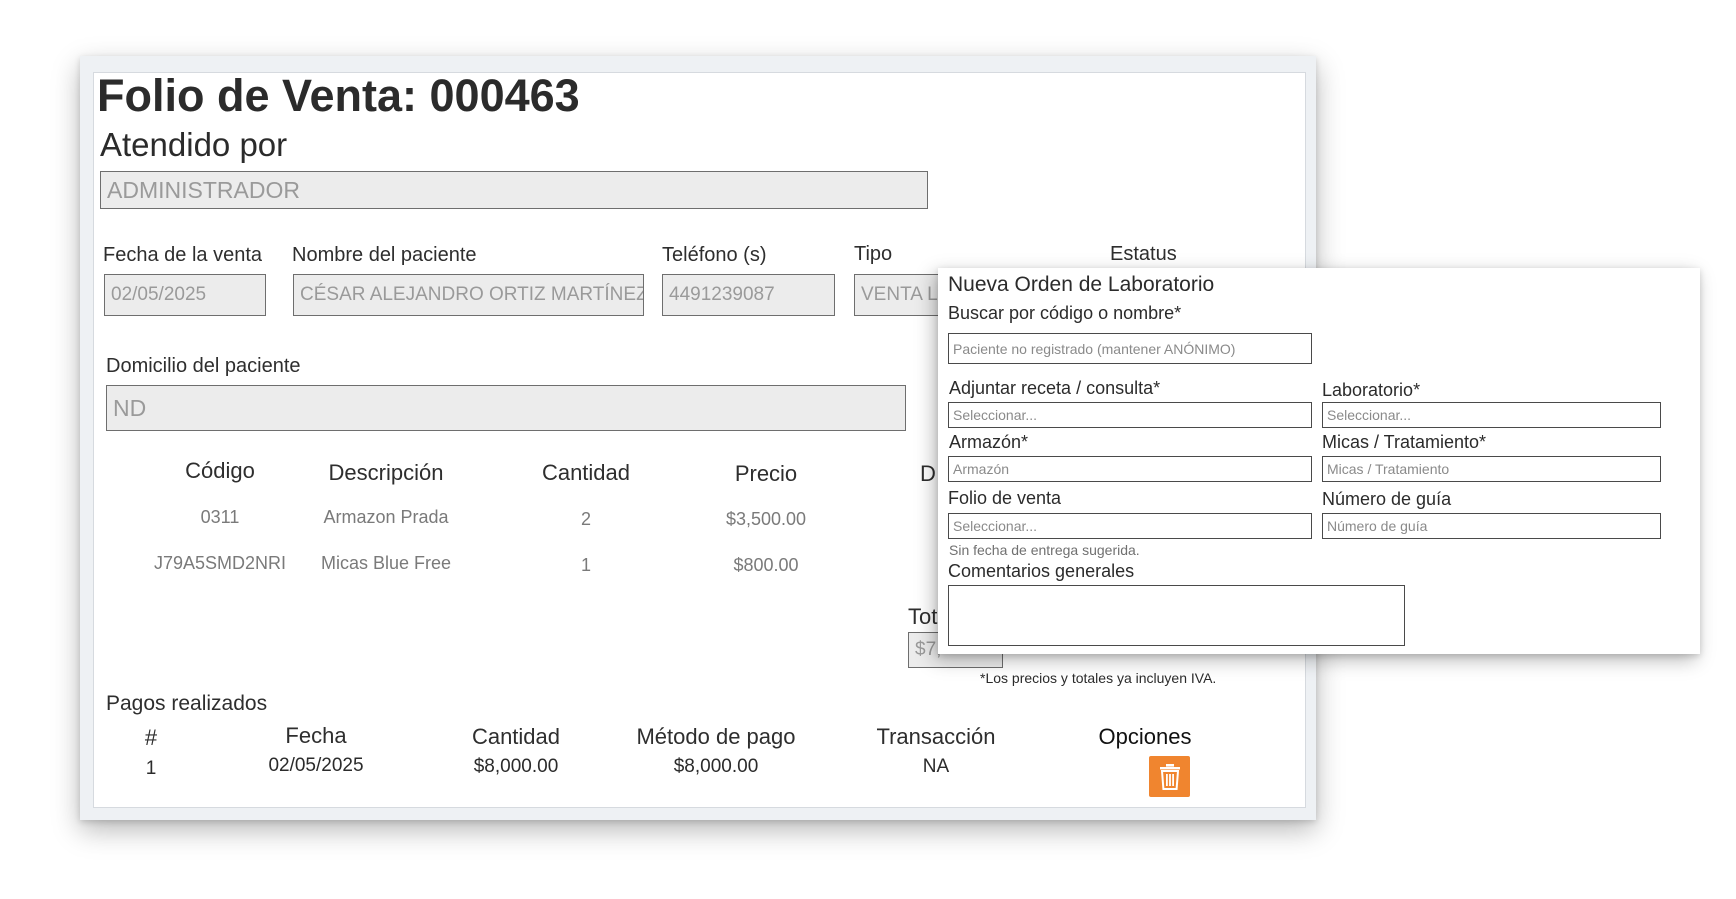 The height and width of the screenshot is (899, 1736). I want to click on patient-name-label: Nombre del paciente, so click(384, 255).